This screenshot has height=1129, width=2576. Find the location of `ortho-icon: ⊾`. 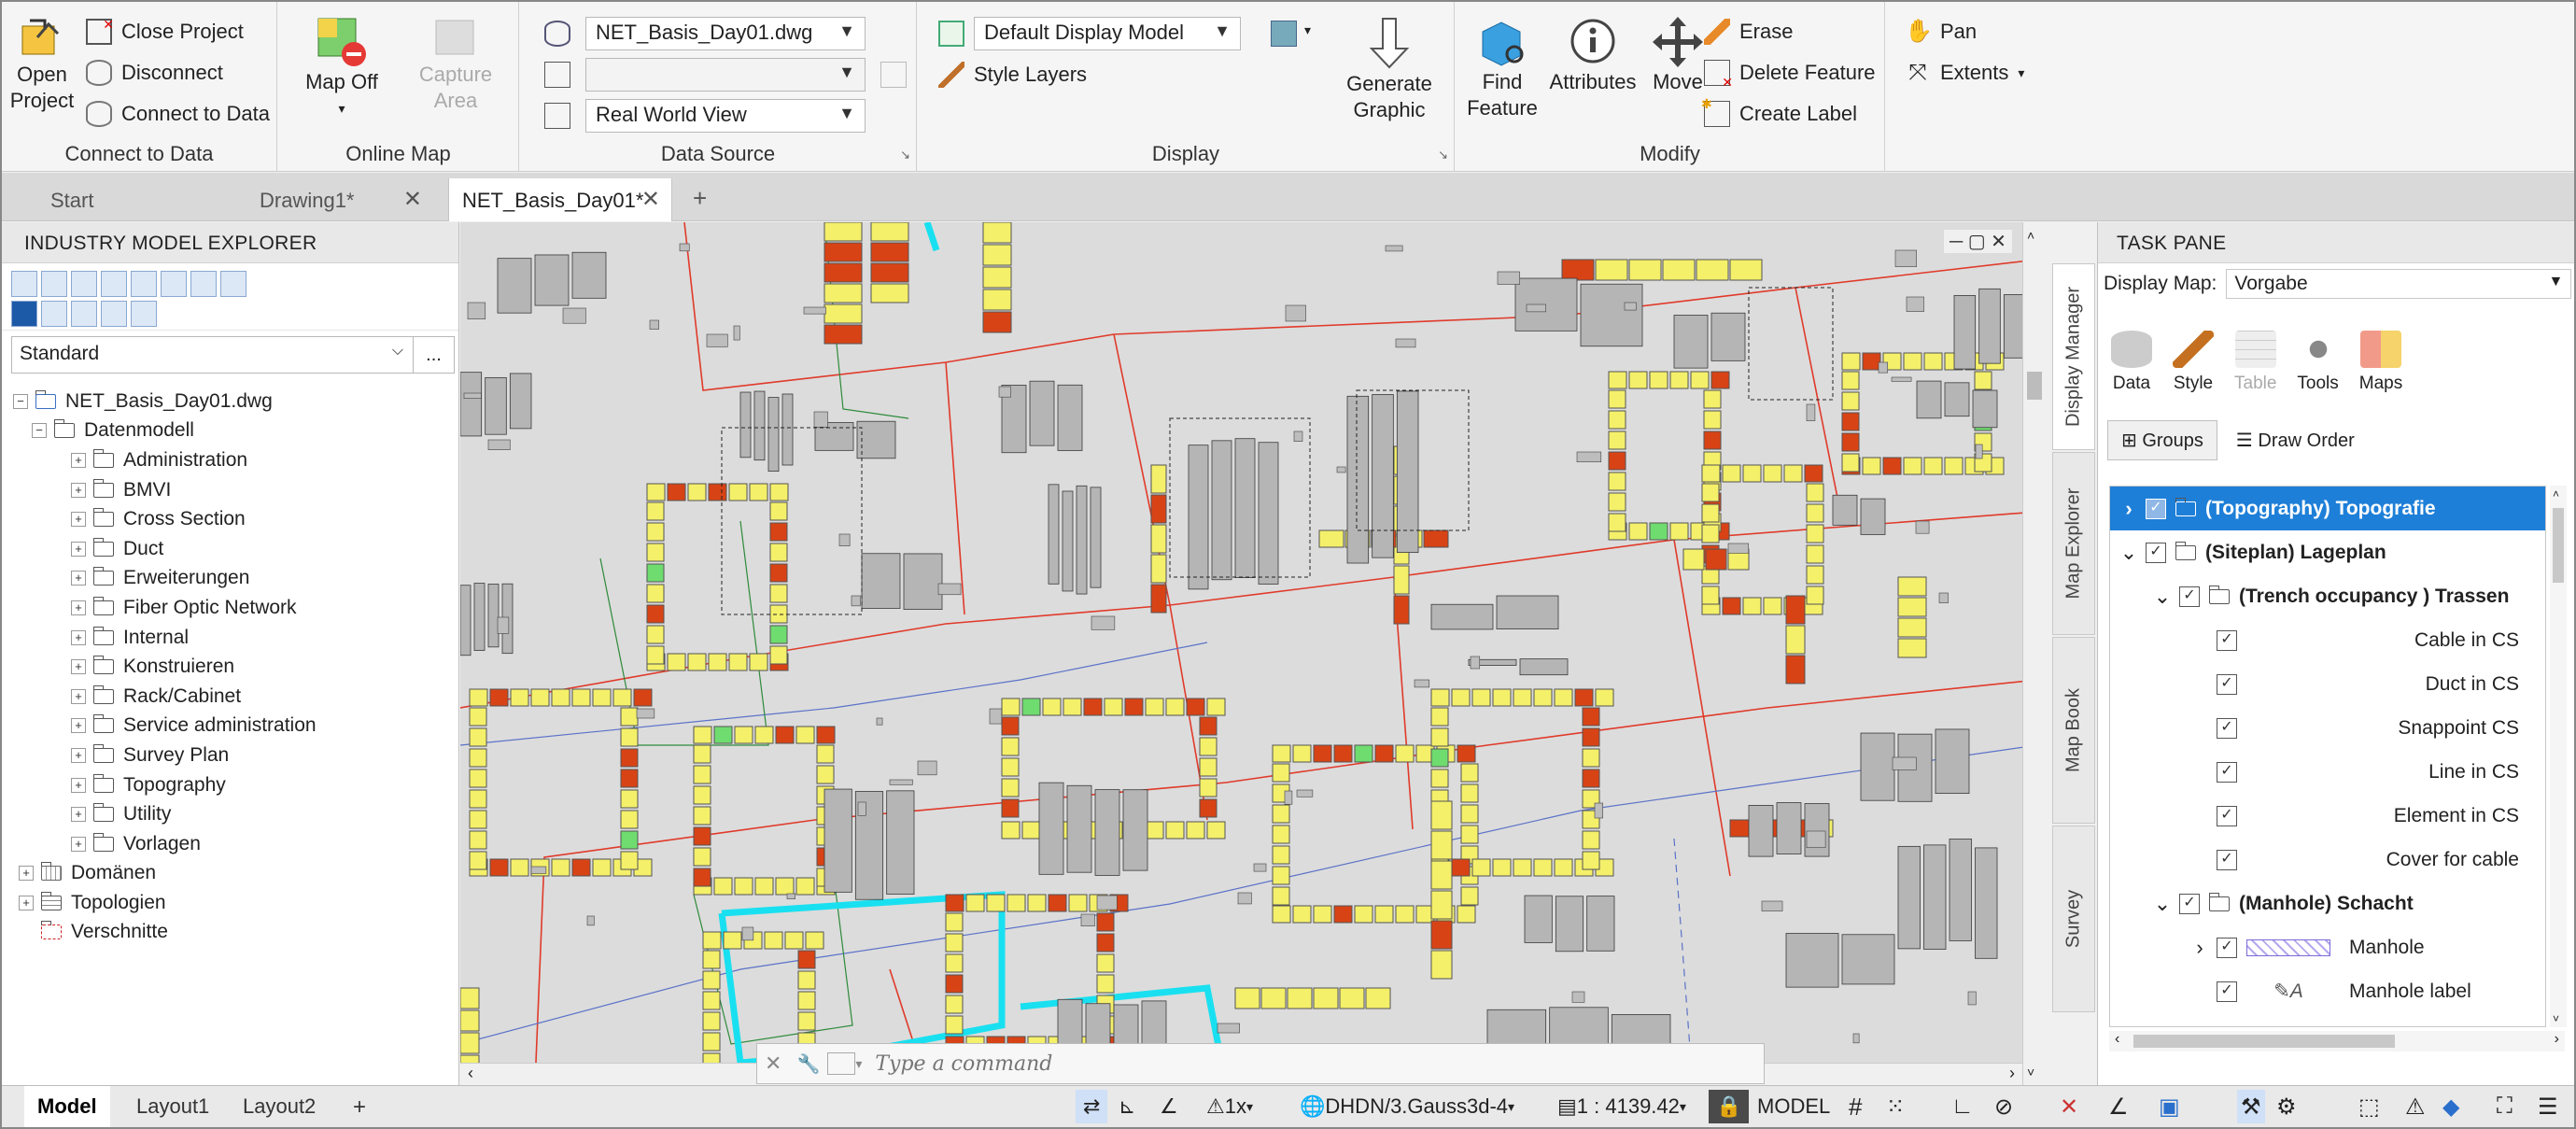

ortho-icon: ⊾ is located at coordinates (1127, 1106).